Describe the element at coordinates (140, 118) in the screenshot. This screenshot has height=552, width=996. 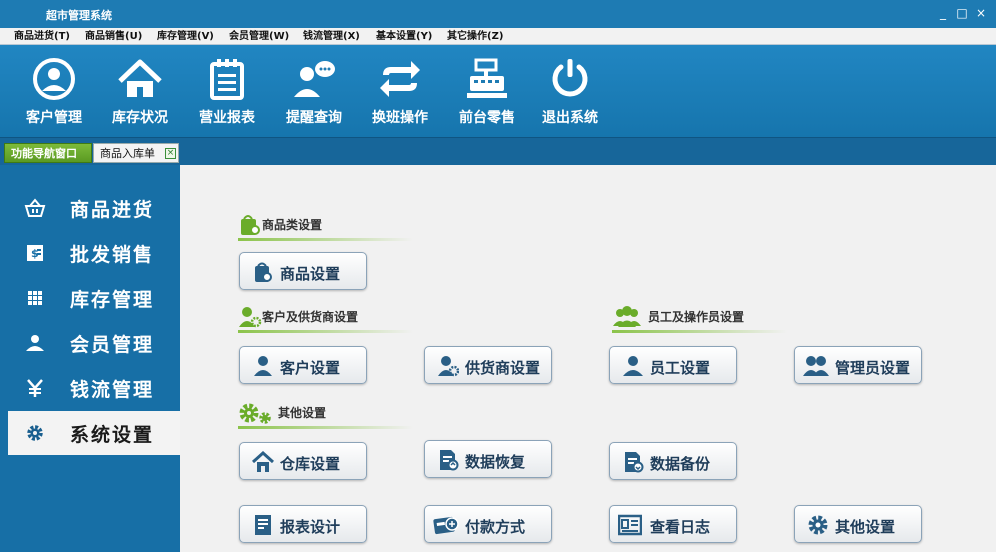
I see `toolbar-label: 库存状况` at that location.